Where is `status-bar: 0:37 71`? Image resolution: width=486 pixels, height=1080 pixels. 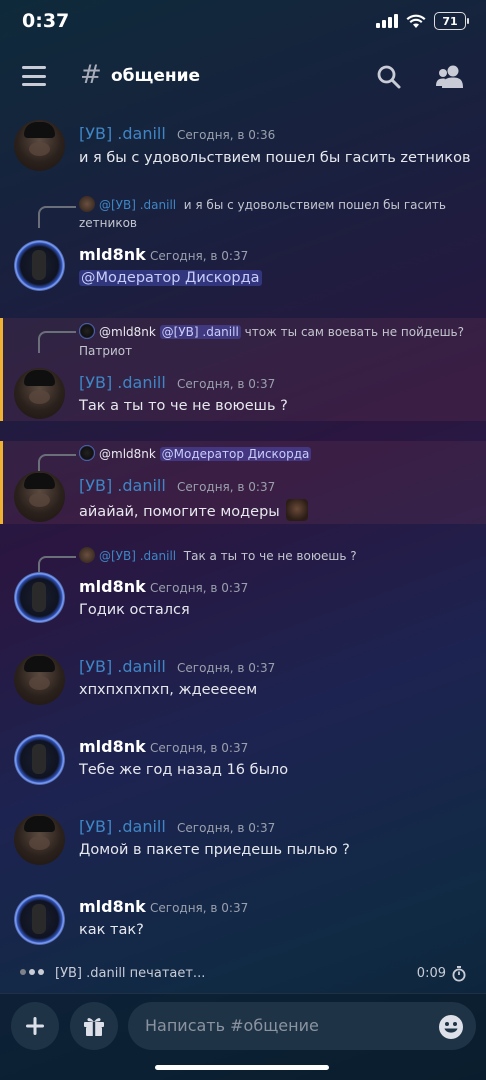 status-bar: 0:37 71 is located at coordinates (243, 23).